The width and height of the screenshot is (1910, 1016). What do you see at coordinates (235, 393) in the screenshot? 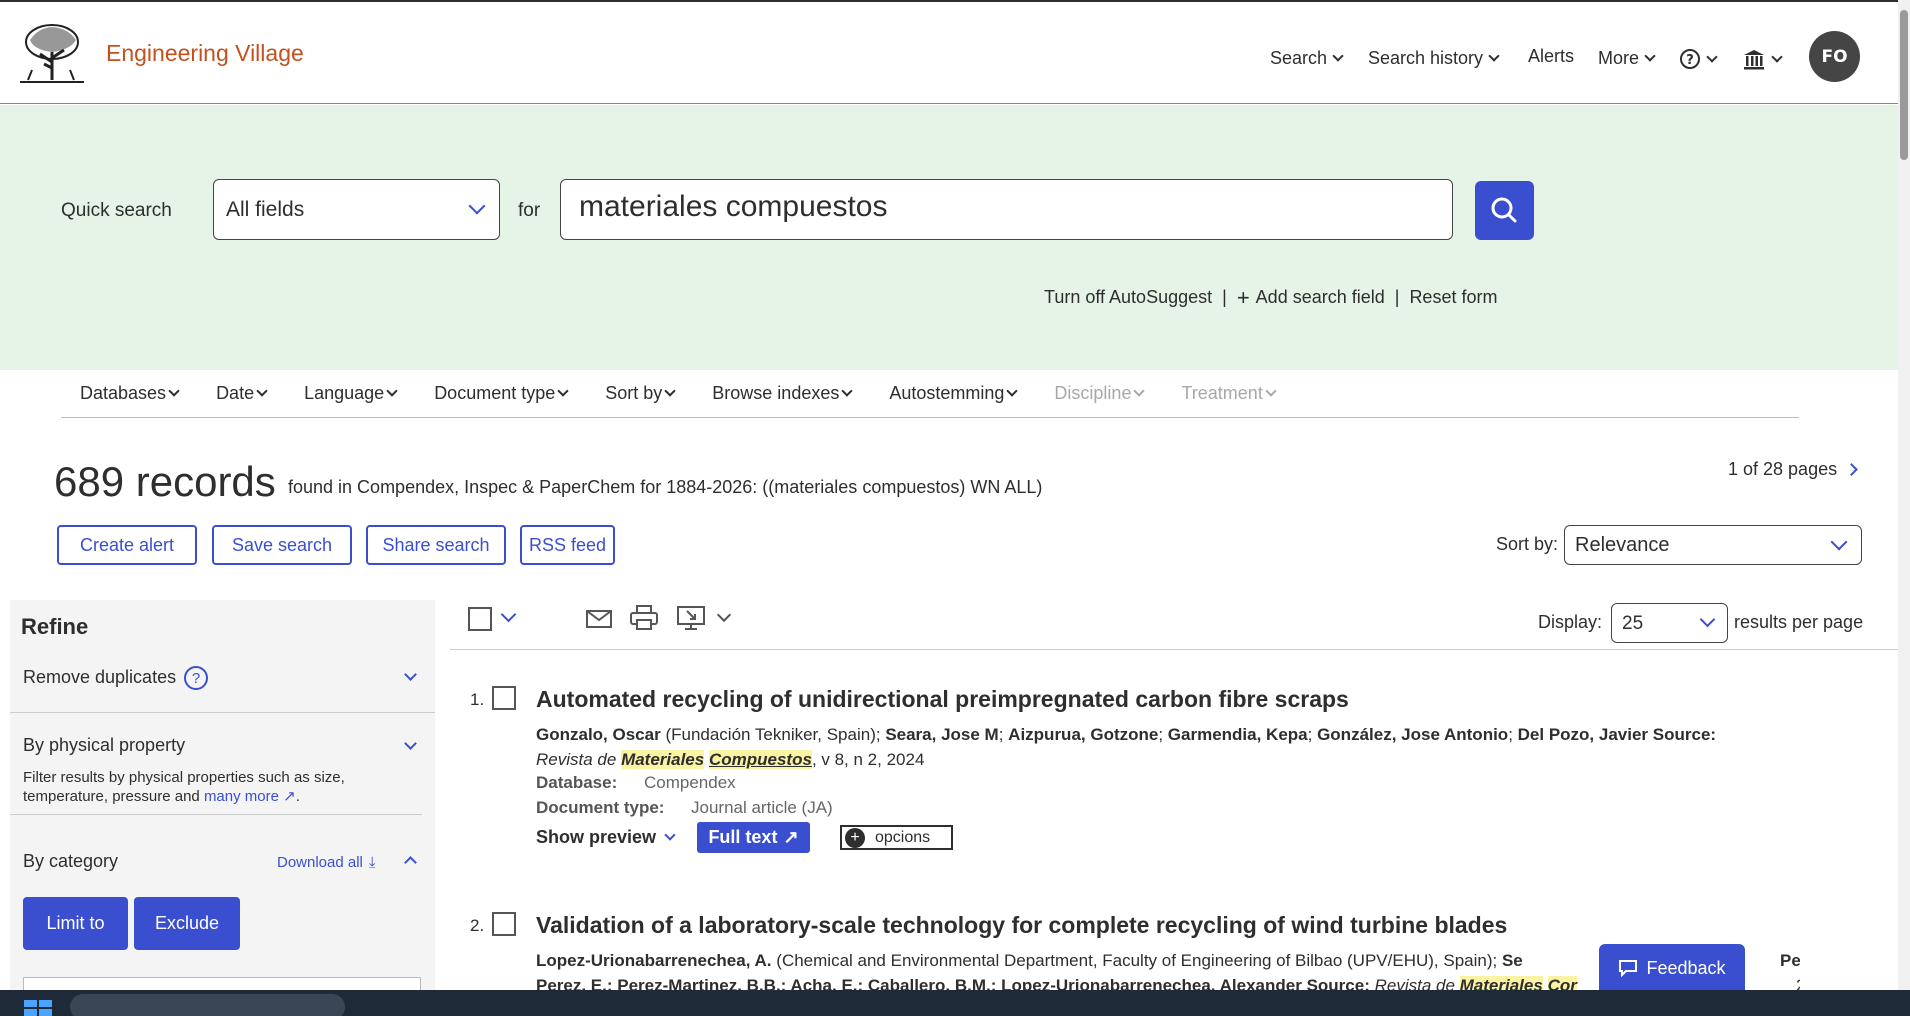
I see `filter-label: Date` at bounding box center [235, 393].